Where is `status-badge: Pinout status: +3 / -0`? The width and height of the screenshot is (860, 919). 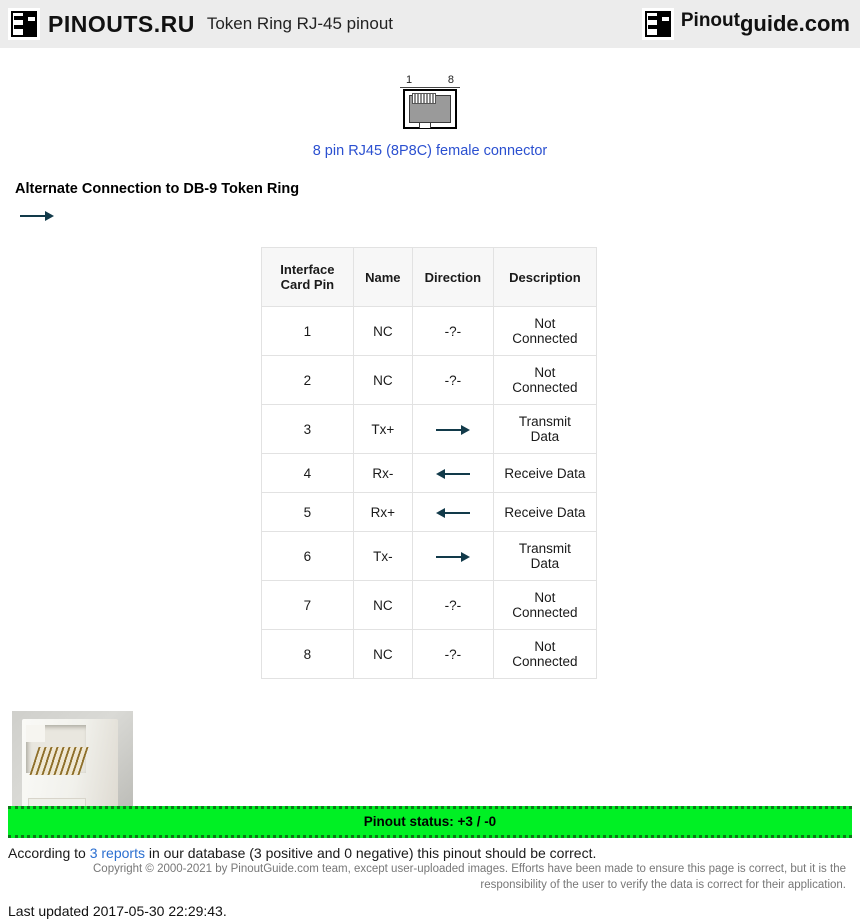
status-badge: Pinout status: +3 / -0 is located at coordinates (430, 822).